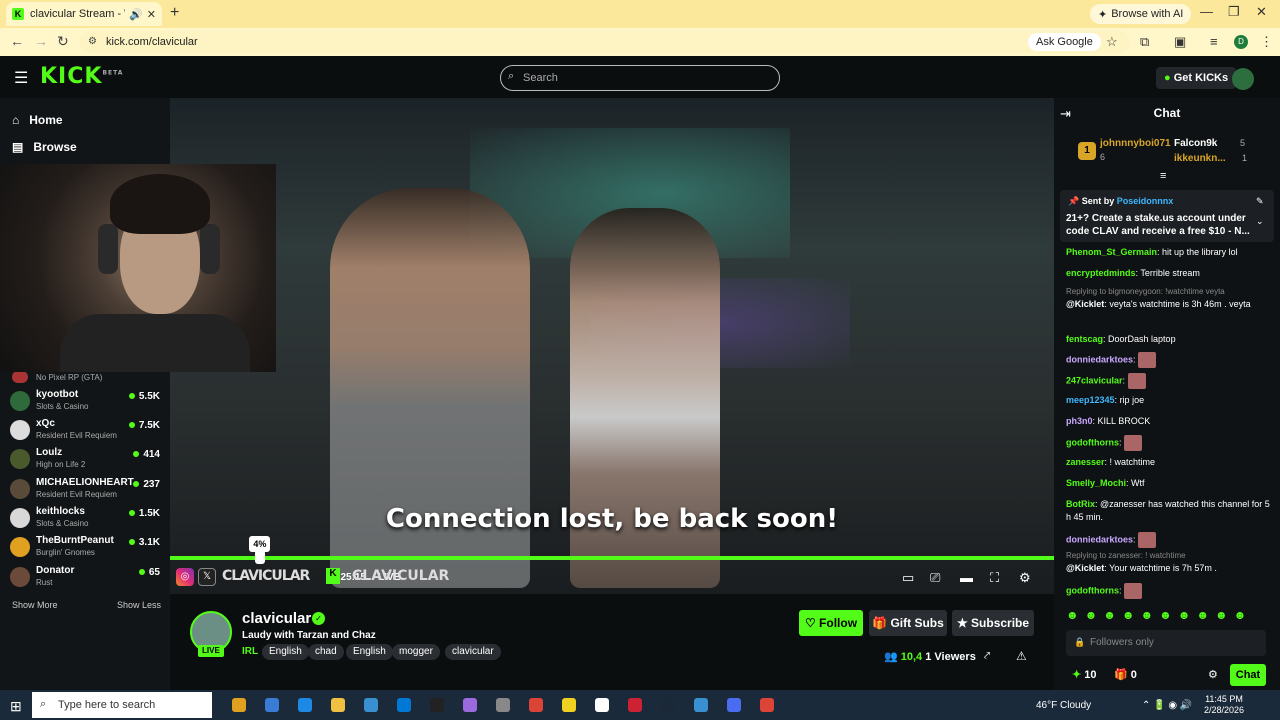 This screenshot has height=720, width=1280. What do you see at coordinates (1180, 42) in the screenshot?
I see `split-view-icon: ▣` at bounding box center [1180, 42].